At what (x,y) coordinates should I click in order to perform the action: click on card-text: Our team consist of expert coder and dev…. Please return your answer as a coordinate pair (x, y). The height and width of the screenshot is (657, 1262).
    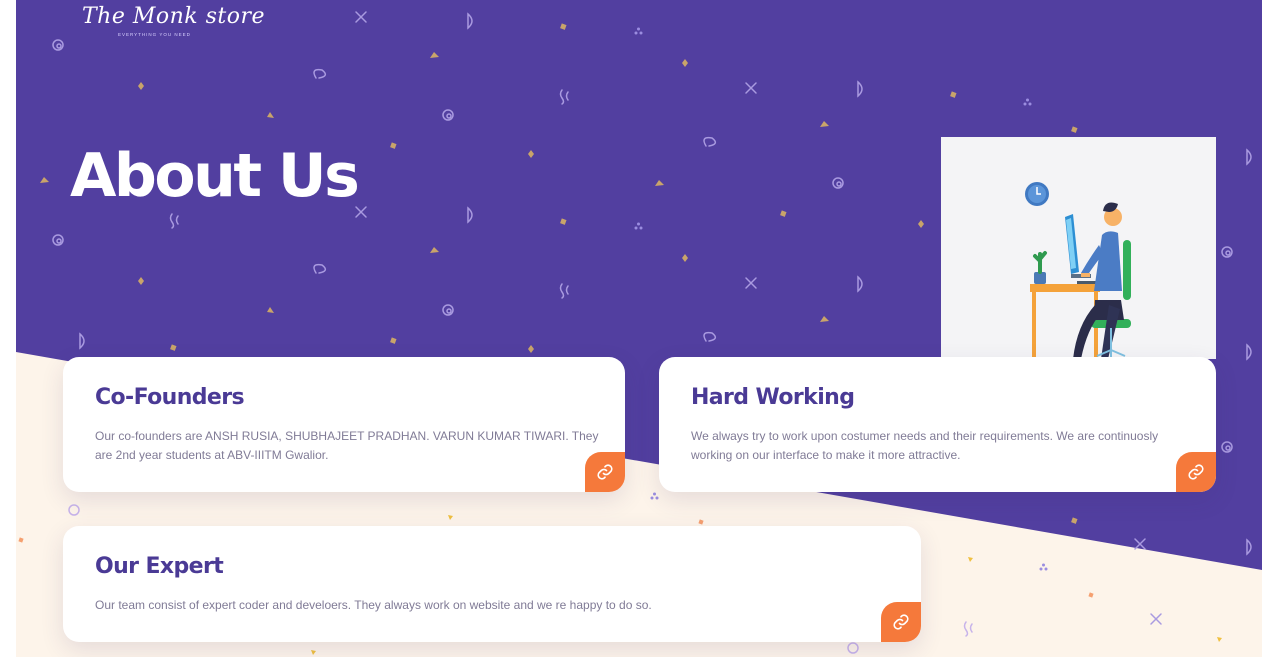
    Looking at the image, I should click on (373, 605).